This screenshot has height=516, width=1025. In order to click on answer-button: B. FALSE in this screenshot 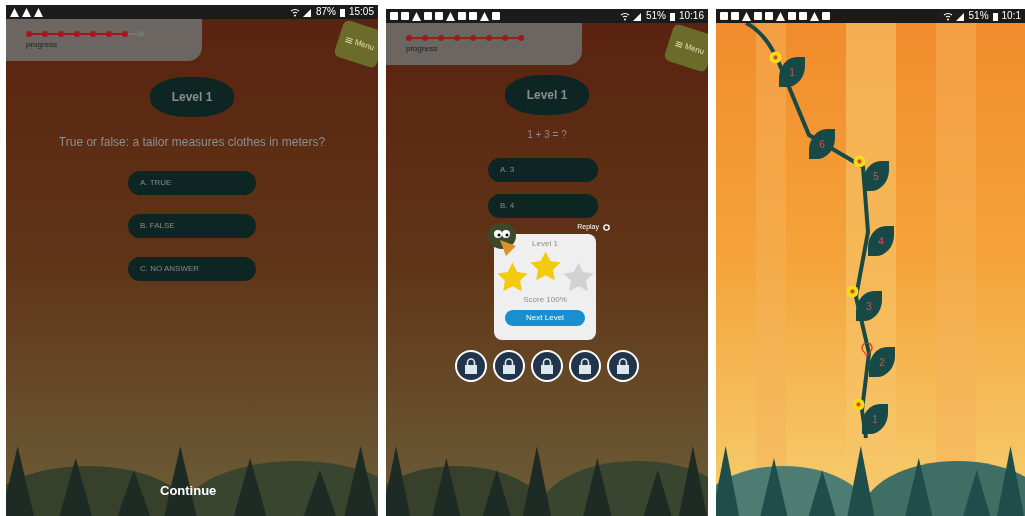, I will do `click(192, 226)`.